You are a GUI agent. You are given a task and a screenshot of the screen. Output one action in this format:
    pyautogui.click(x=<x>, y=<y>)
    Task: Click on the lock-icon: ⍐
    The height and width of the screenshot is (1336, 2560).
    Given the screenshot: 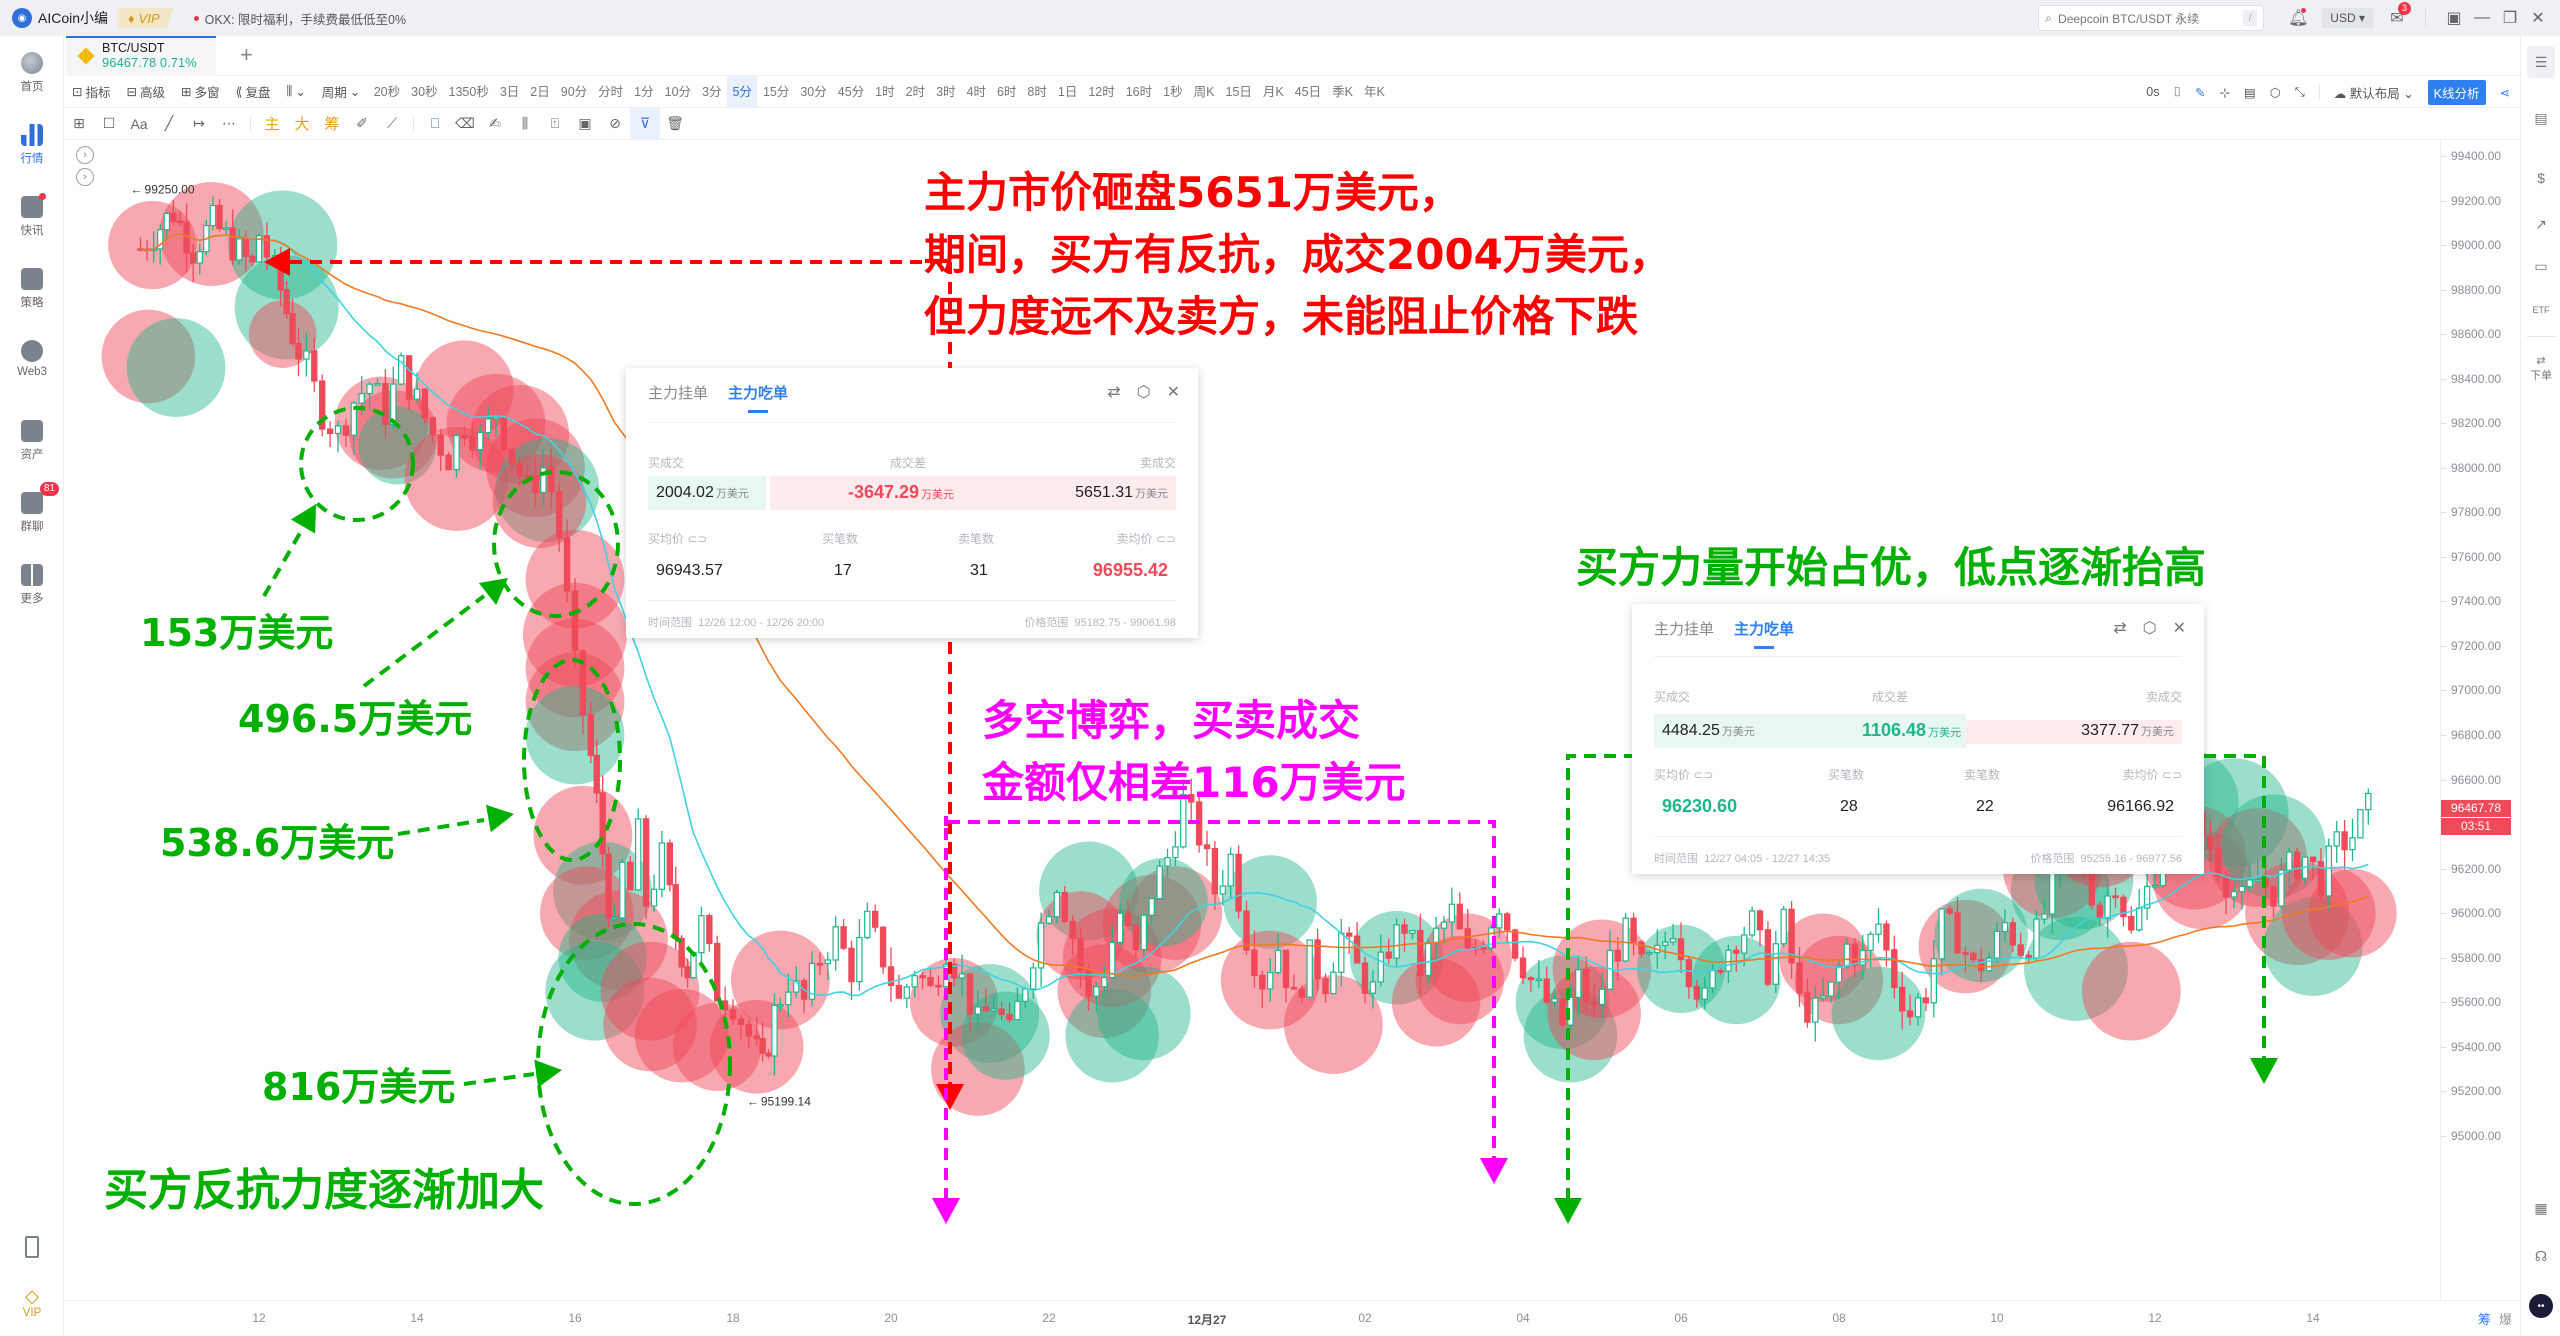 What is the action you would take?
    pyautogui.click(x=555, y=124)
    